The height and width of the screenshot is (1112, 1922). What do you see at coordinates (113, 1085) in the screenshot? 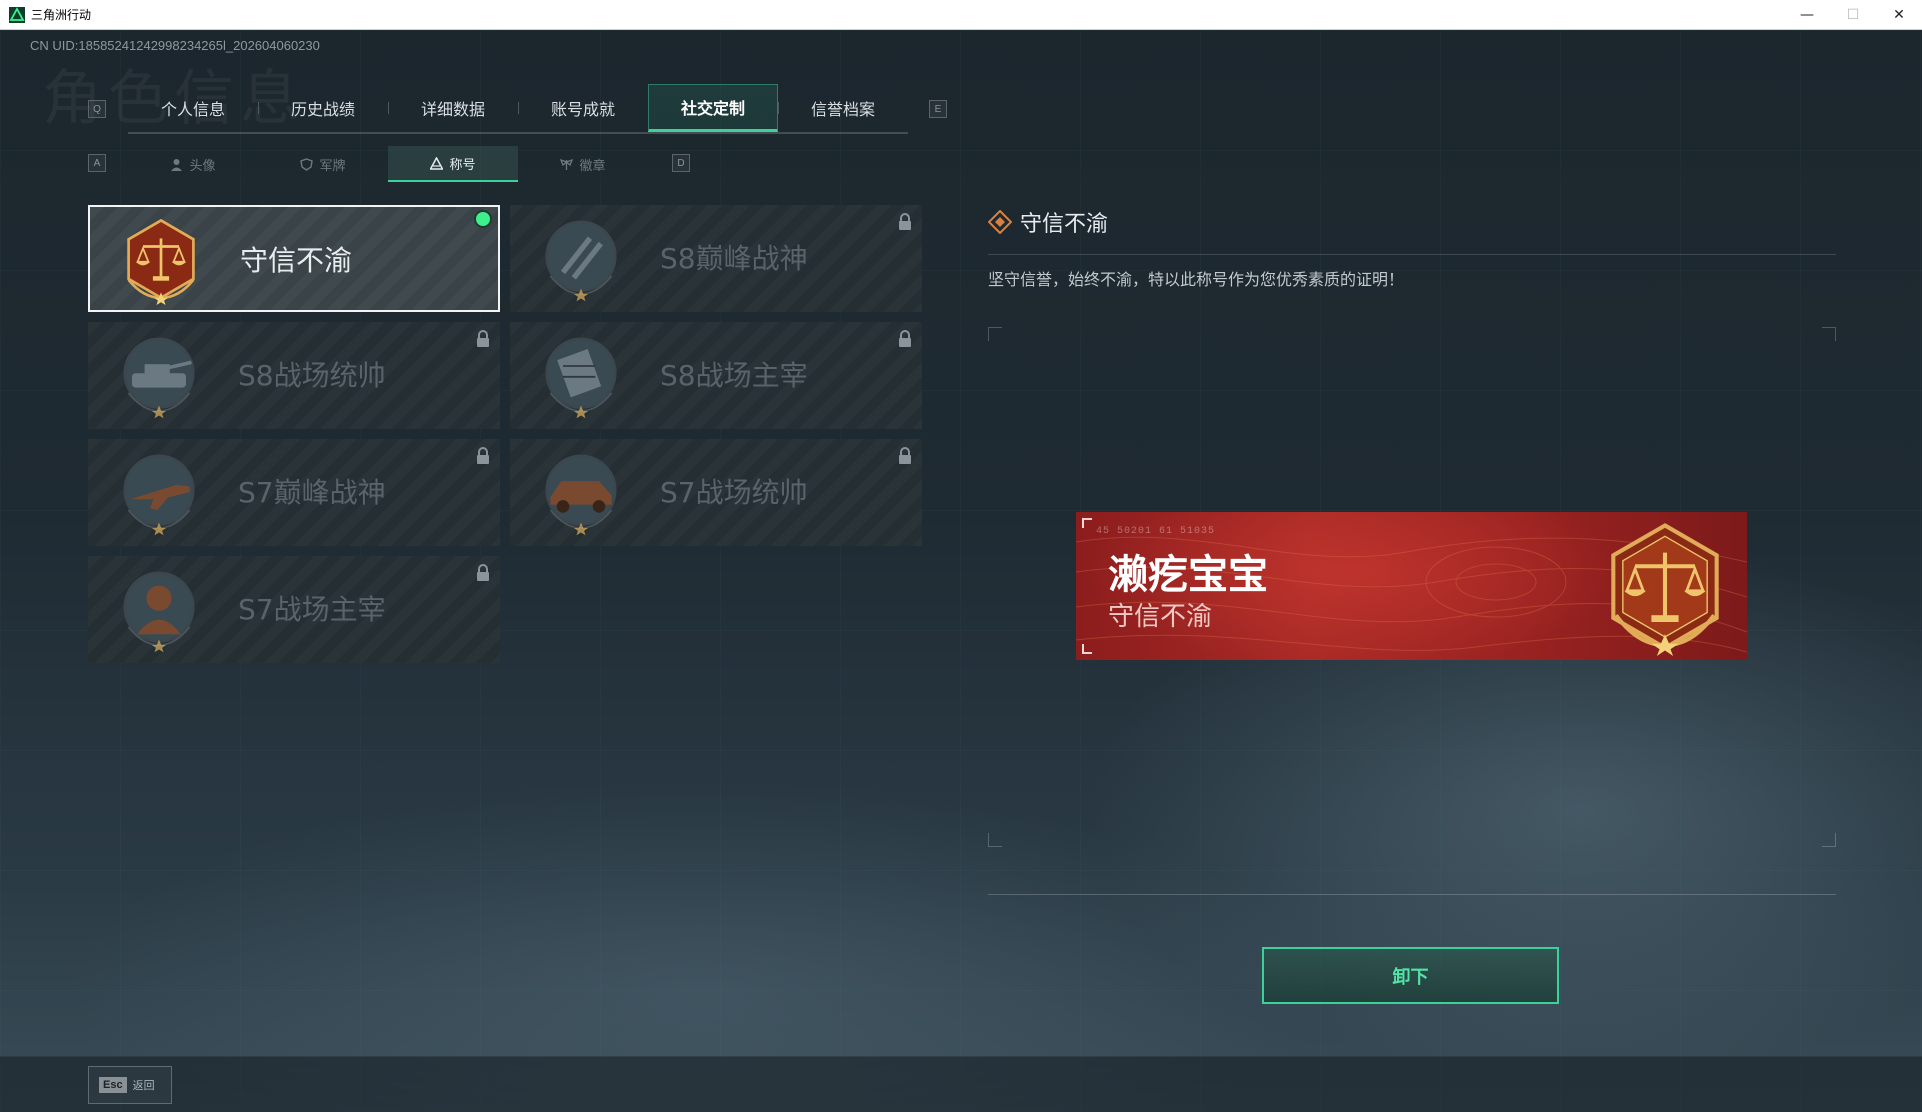
I see `esc-key: Esc` at bounding box center [113, 1085].